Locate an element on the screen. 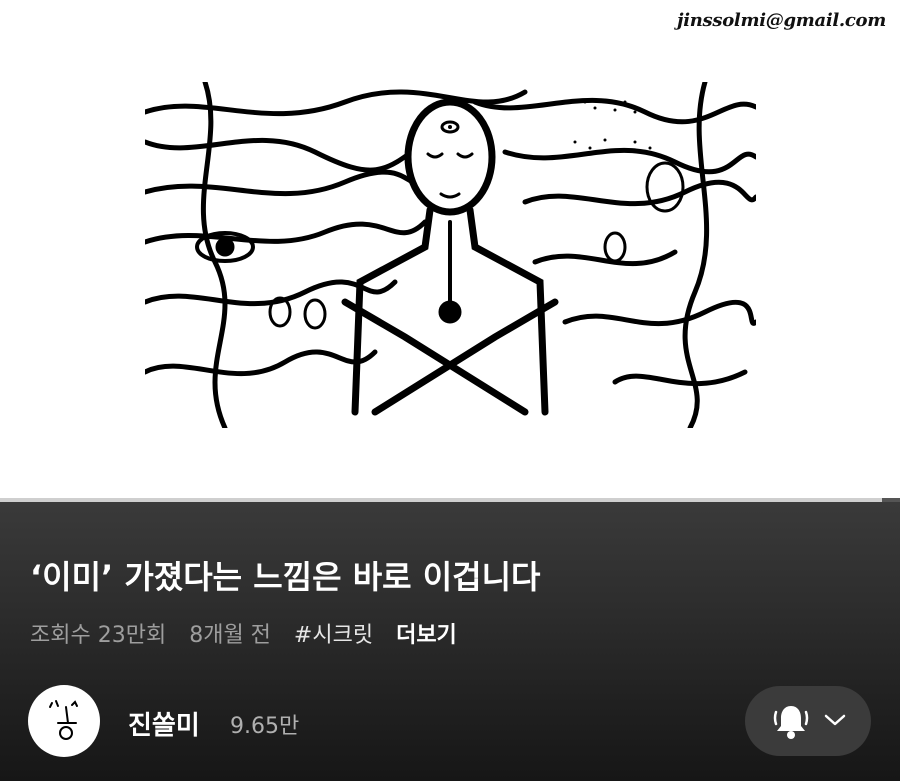 The width and height of the screenshot is (900, 781). handwritten-logo-icon is located at coordinates (63, 720).